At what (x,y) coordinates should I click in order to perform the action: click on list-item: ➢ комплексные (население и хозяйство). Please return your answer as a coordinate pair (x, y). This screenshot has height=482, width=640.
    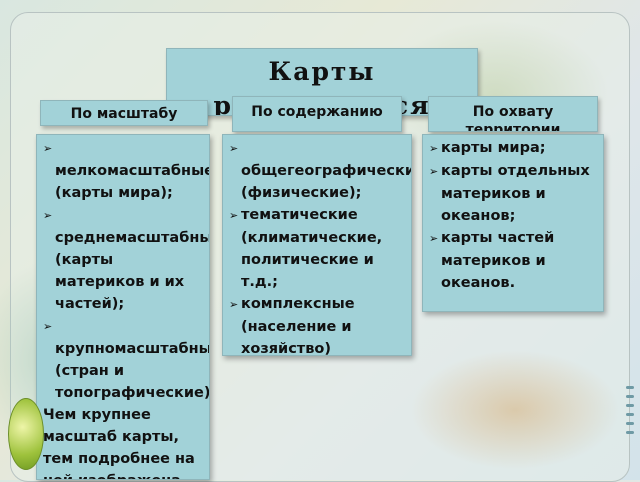
    Looking at the image, I should click on (292, 326).